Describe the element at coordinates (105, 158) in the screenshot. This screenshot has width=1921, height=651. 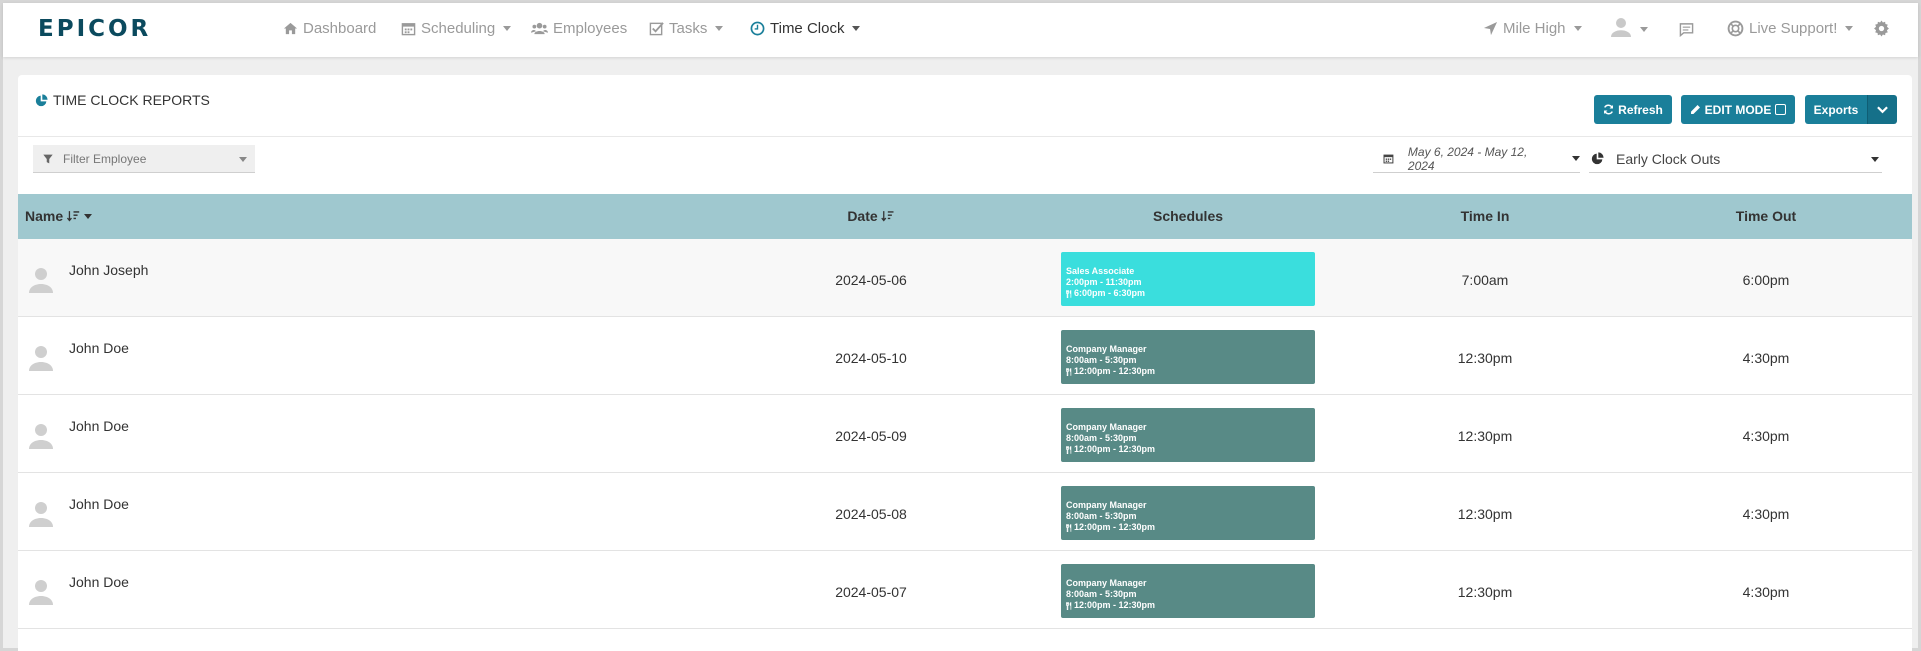
I see `filter-employee-placeholder: Filter Employee` at that location.